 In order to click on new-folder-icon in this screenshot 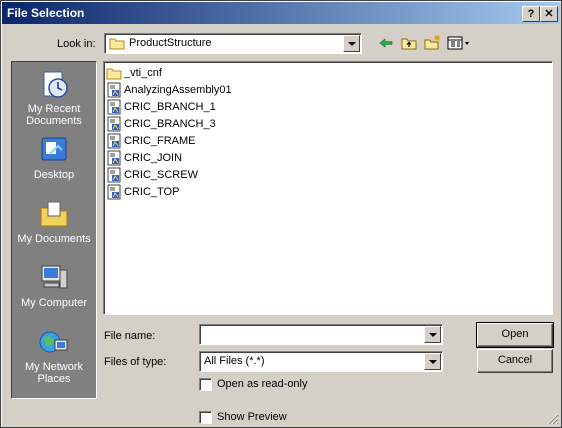, I will do `click(432, 43)`.